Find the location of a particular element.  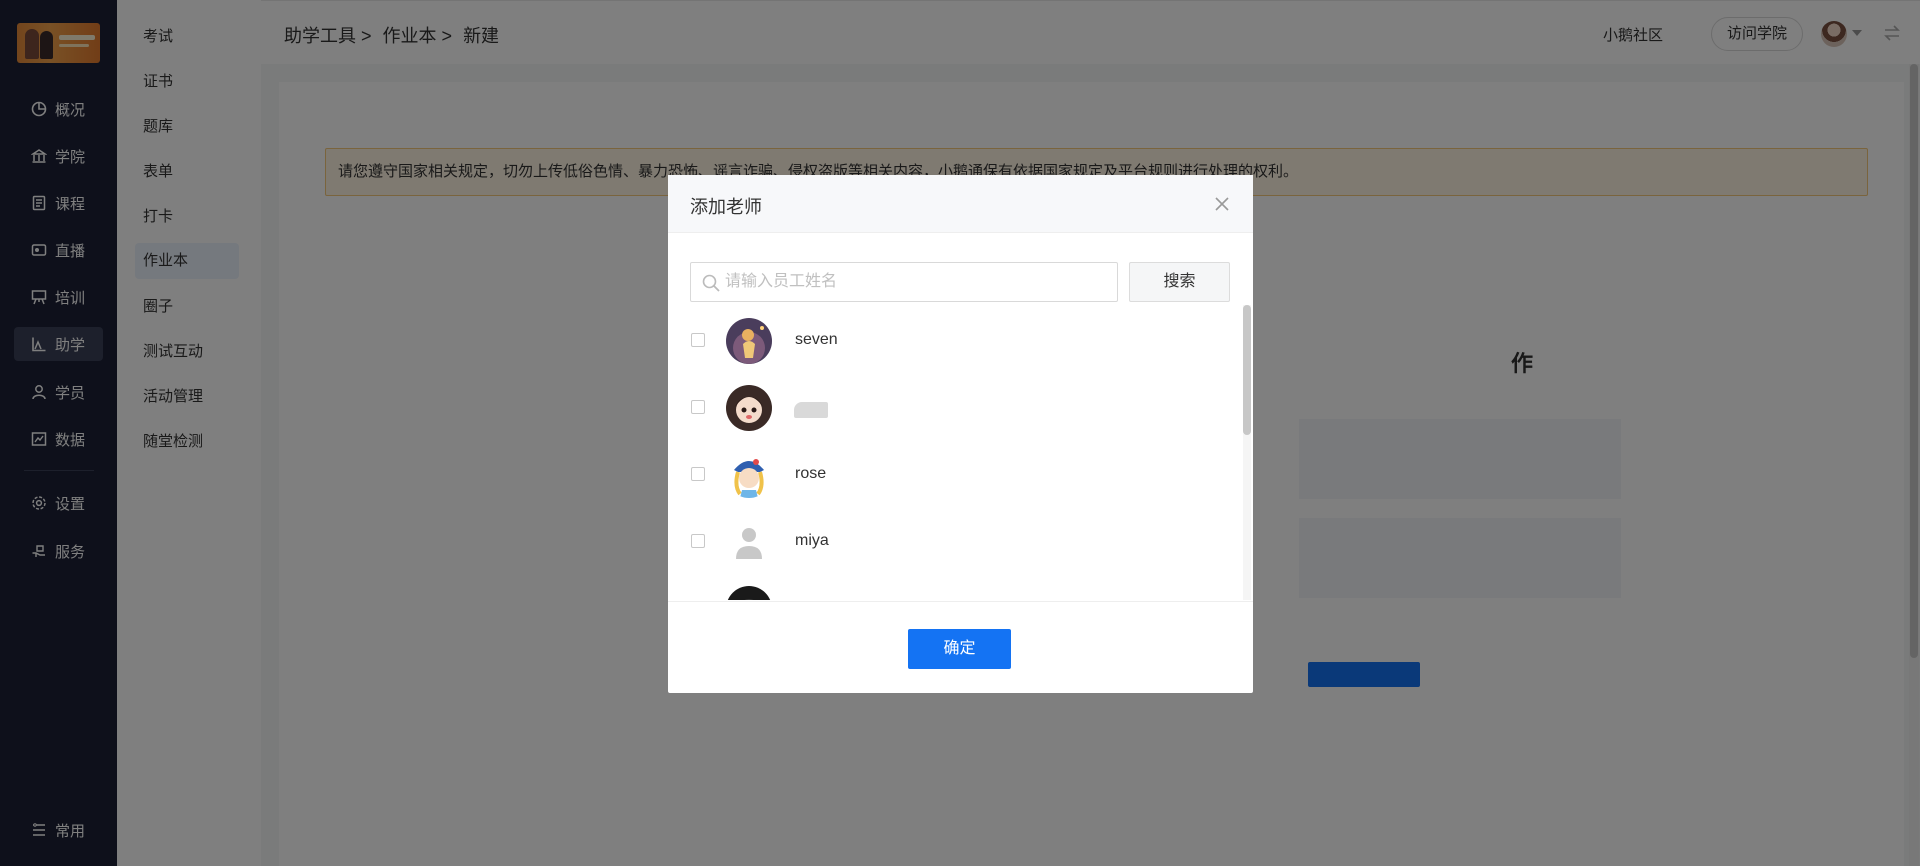

confirm-button: 确定 is located at coordinates (959, 649).